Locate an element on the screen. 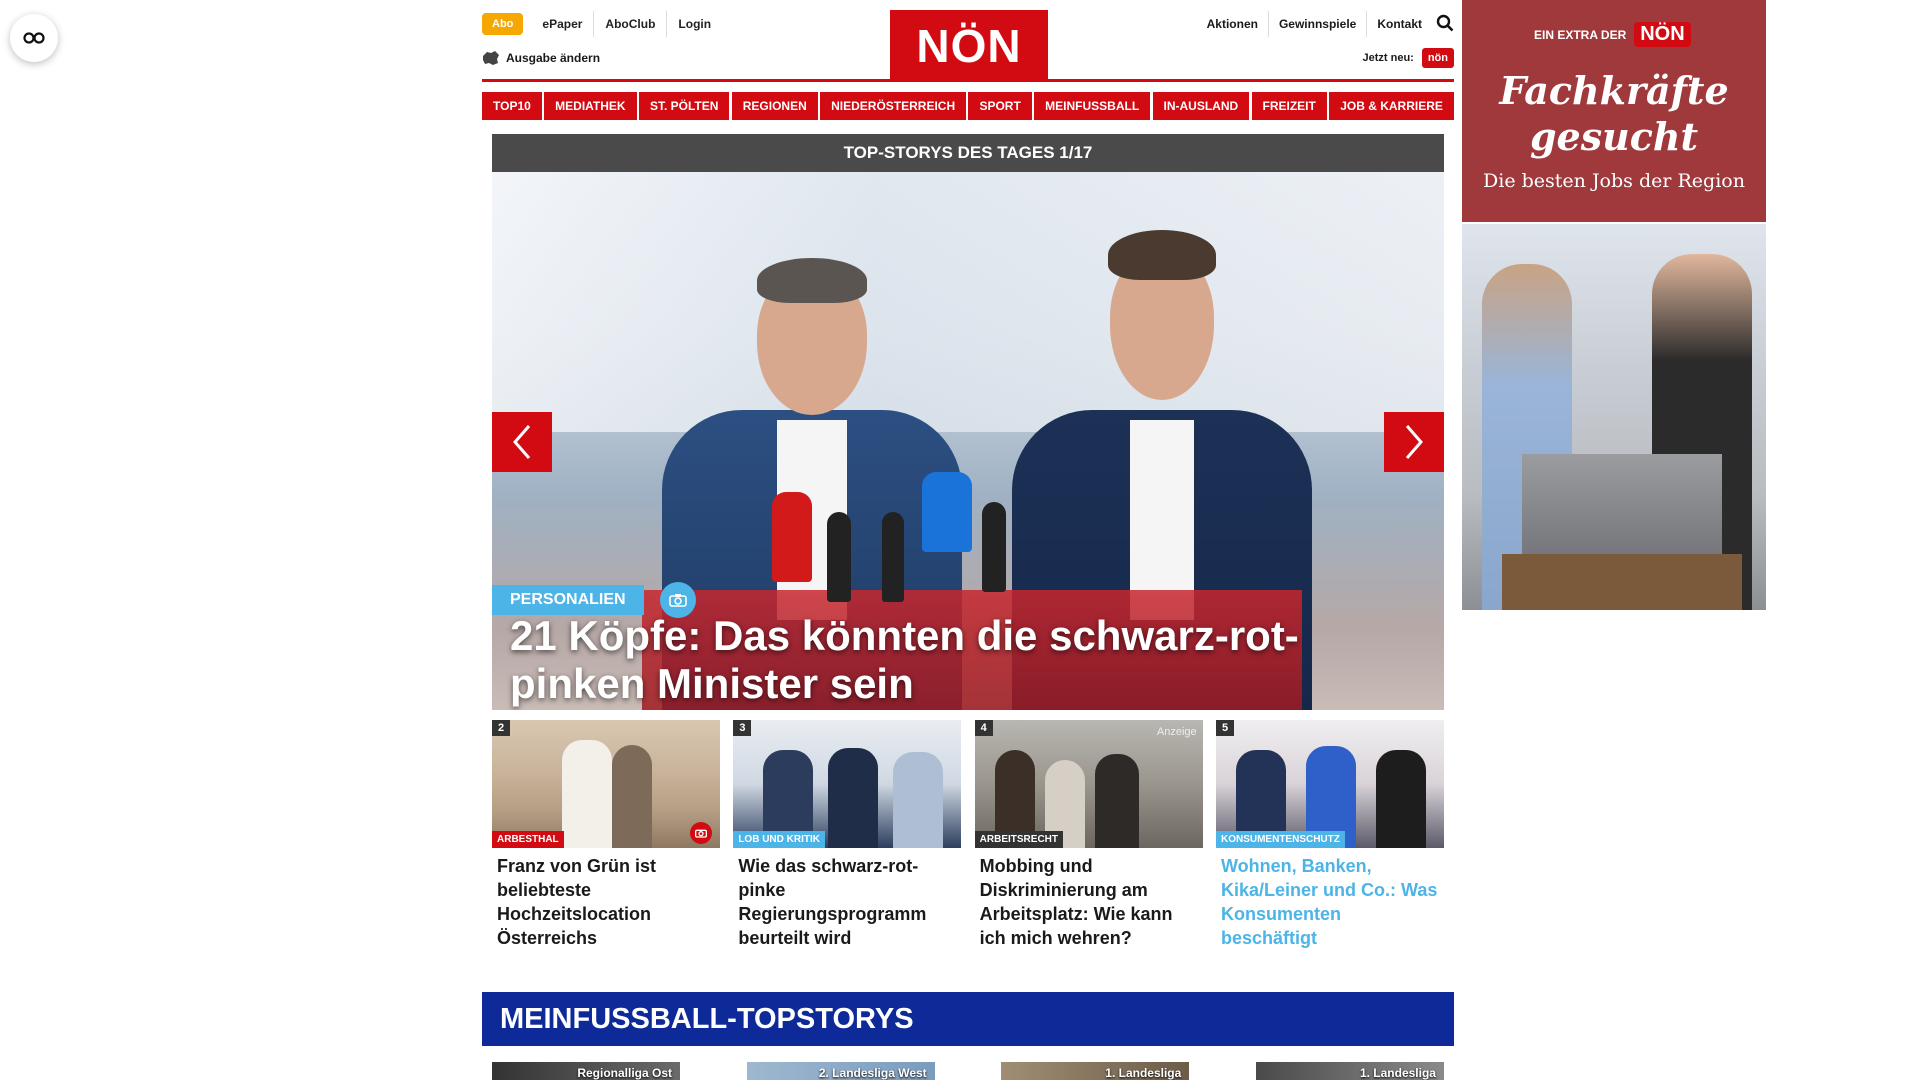  ad-title-line1: Fachkräfte is located at coordinates (1614, 90).